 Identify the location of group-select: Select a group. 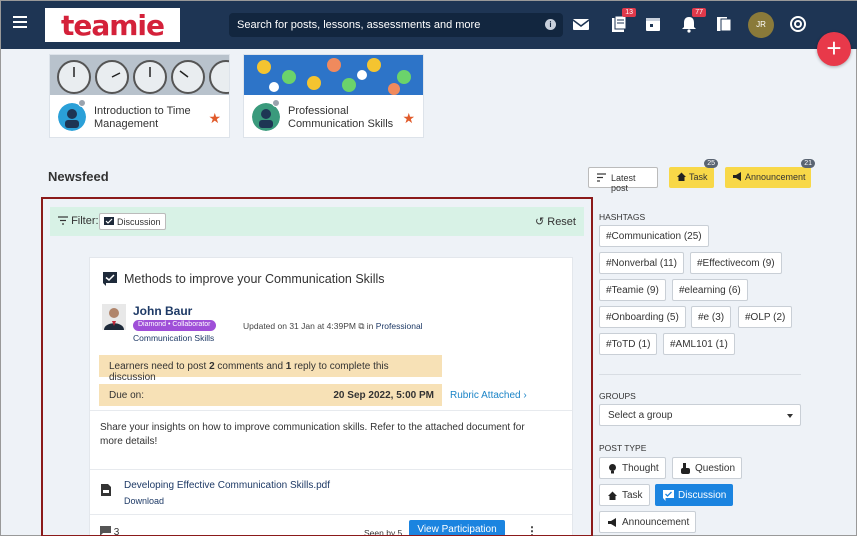
(700, 415).